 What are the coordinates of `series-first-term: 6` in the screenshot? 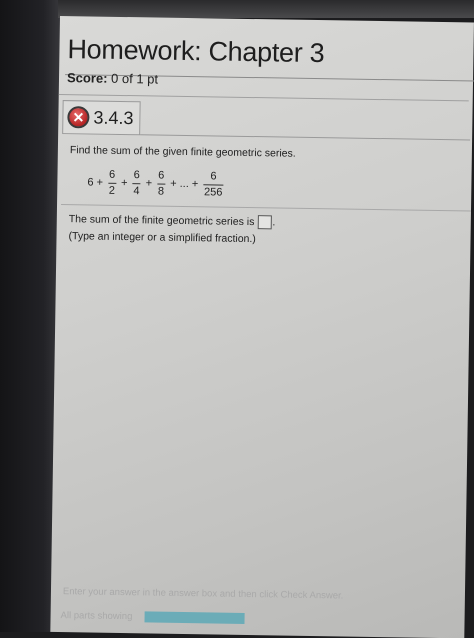 It's located at (90, 182).